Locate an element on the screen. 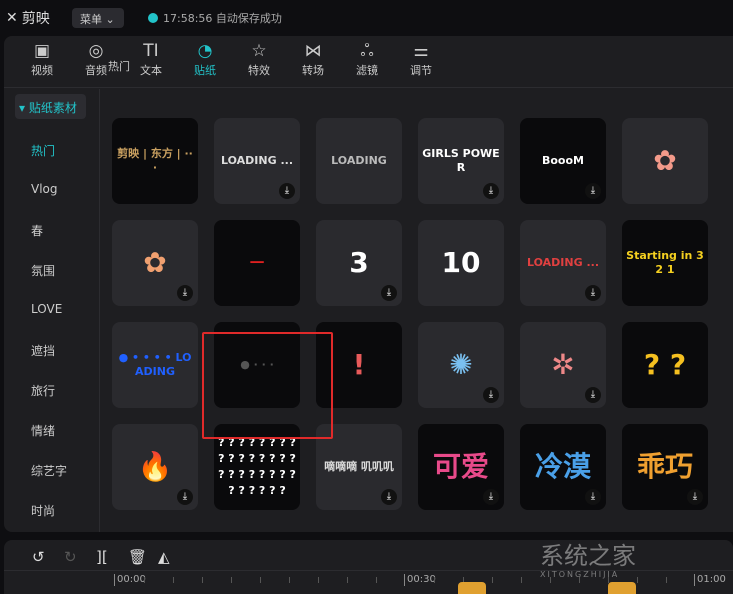  sticker-preview: 🔥 is located at coordinates (155, 466).